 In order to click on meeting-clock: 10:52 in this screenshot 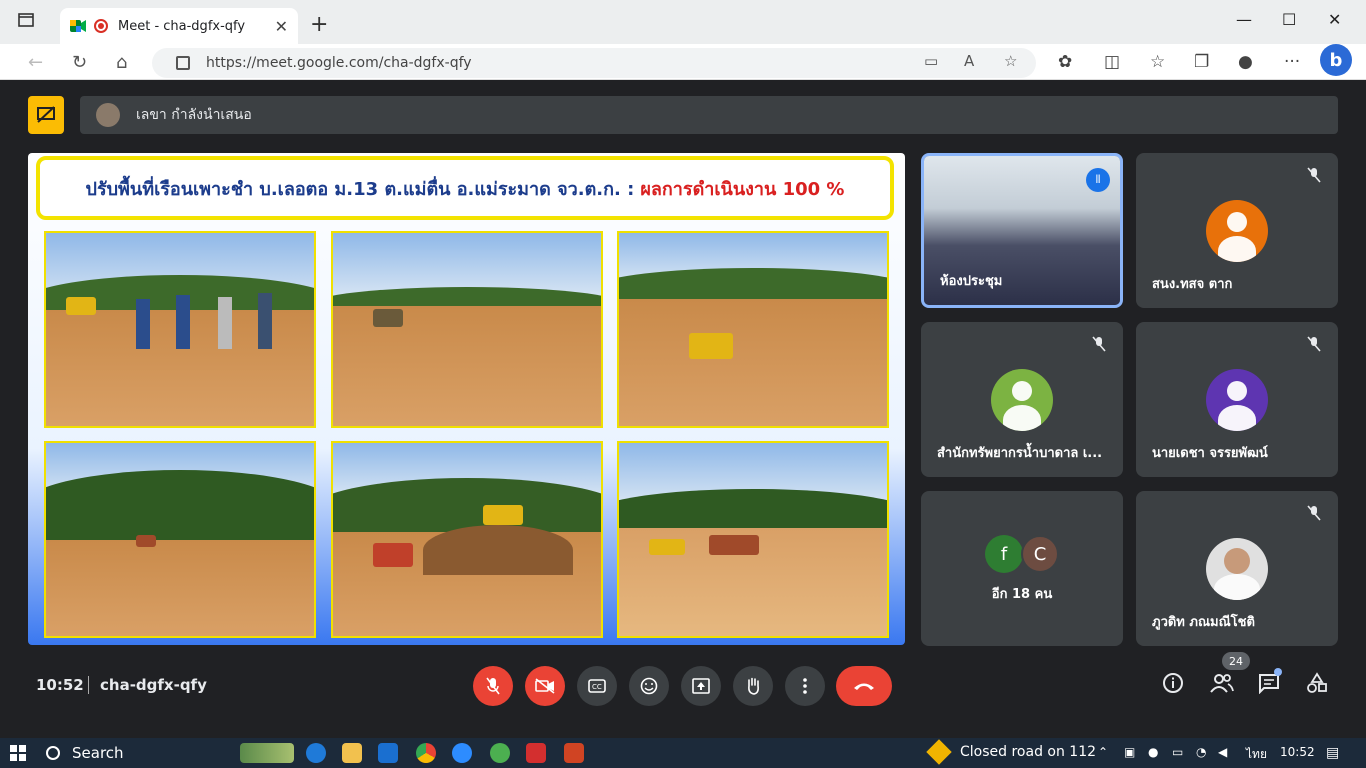, I will do `click(60, 685)`.